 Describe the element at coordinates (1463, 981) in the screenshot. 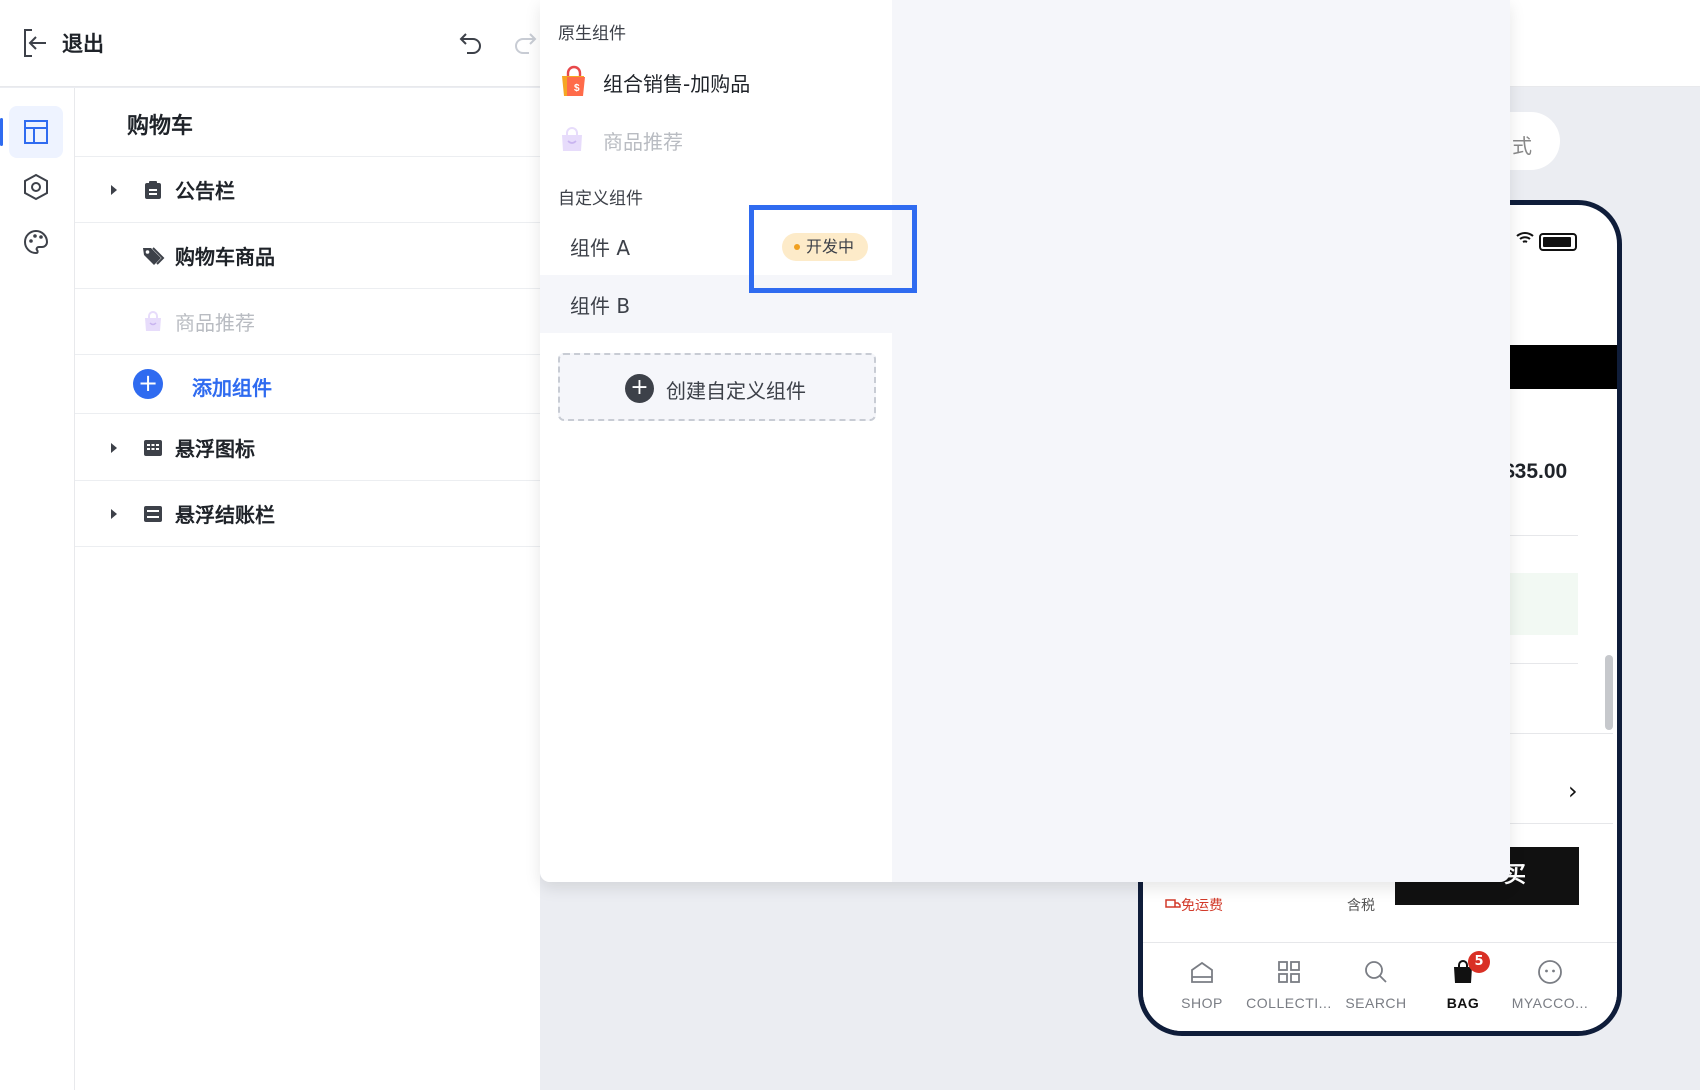

I see `tab-bag: 5 BAG` at that location.